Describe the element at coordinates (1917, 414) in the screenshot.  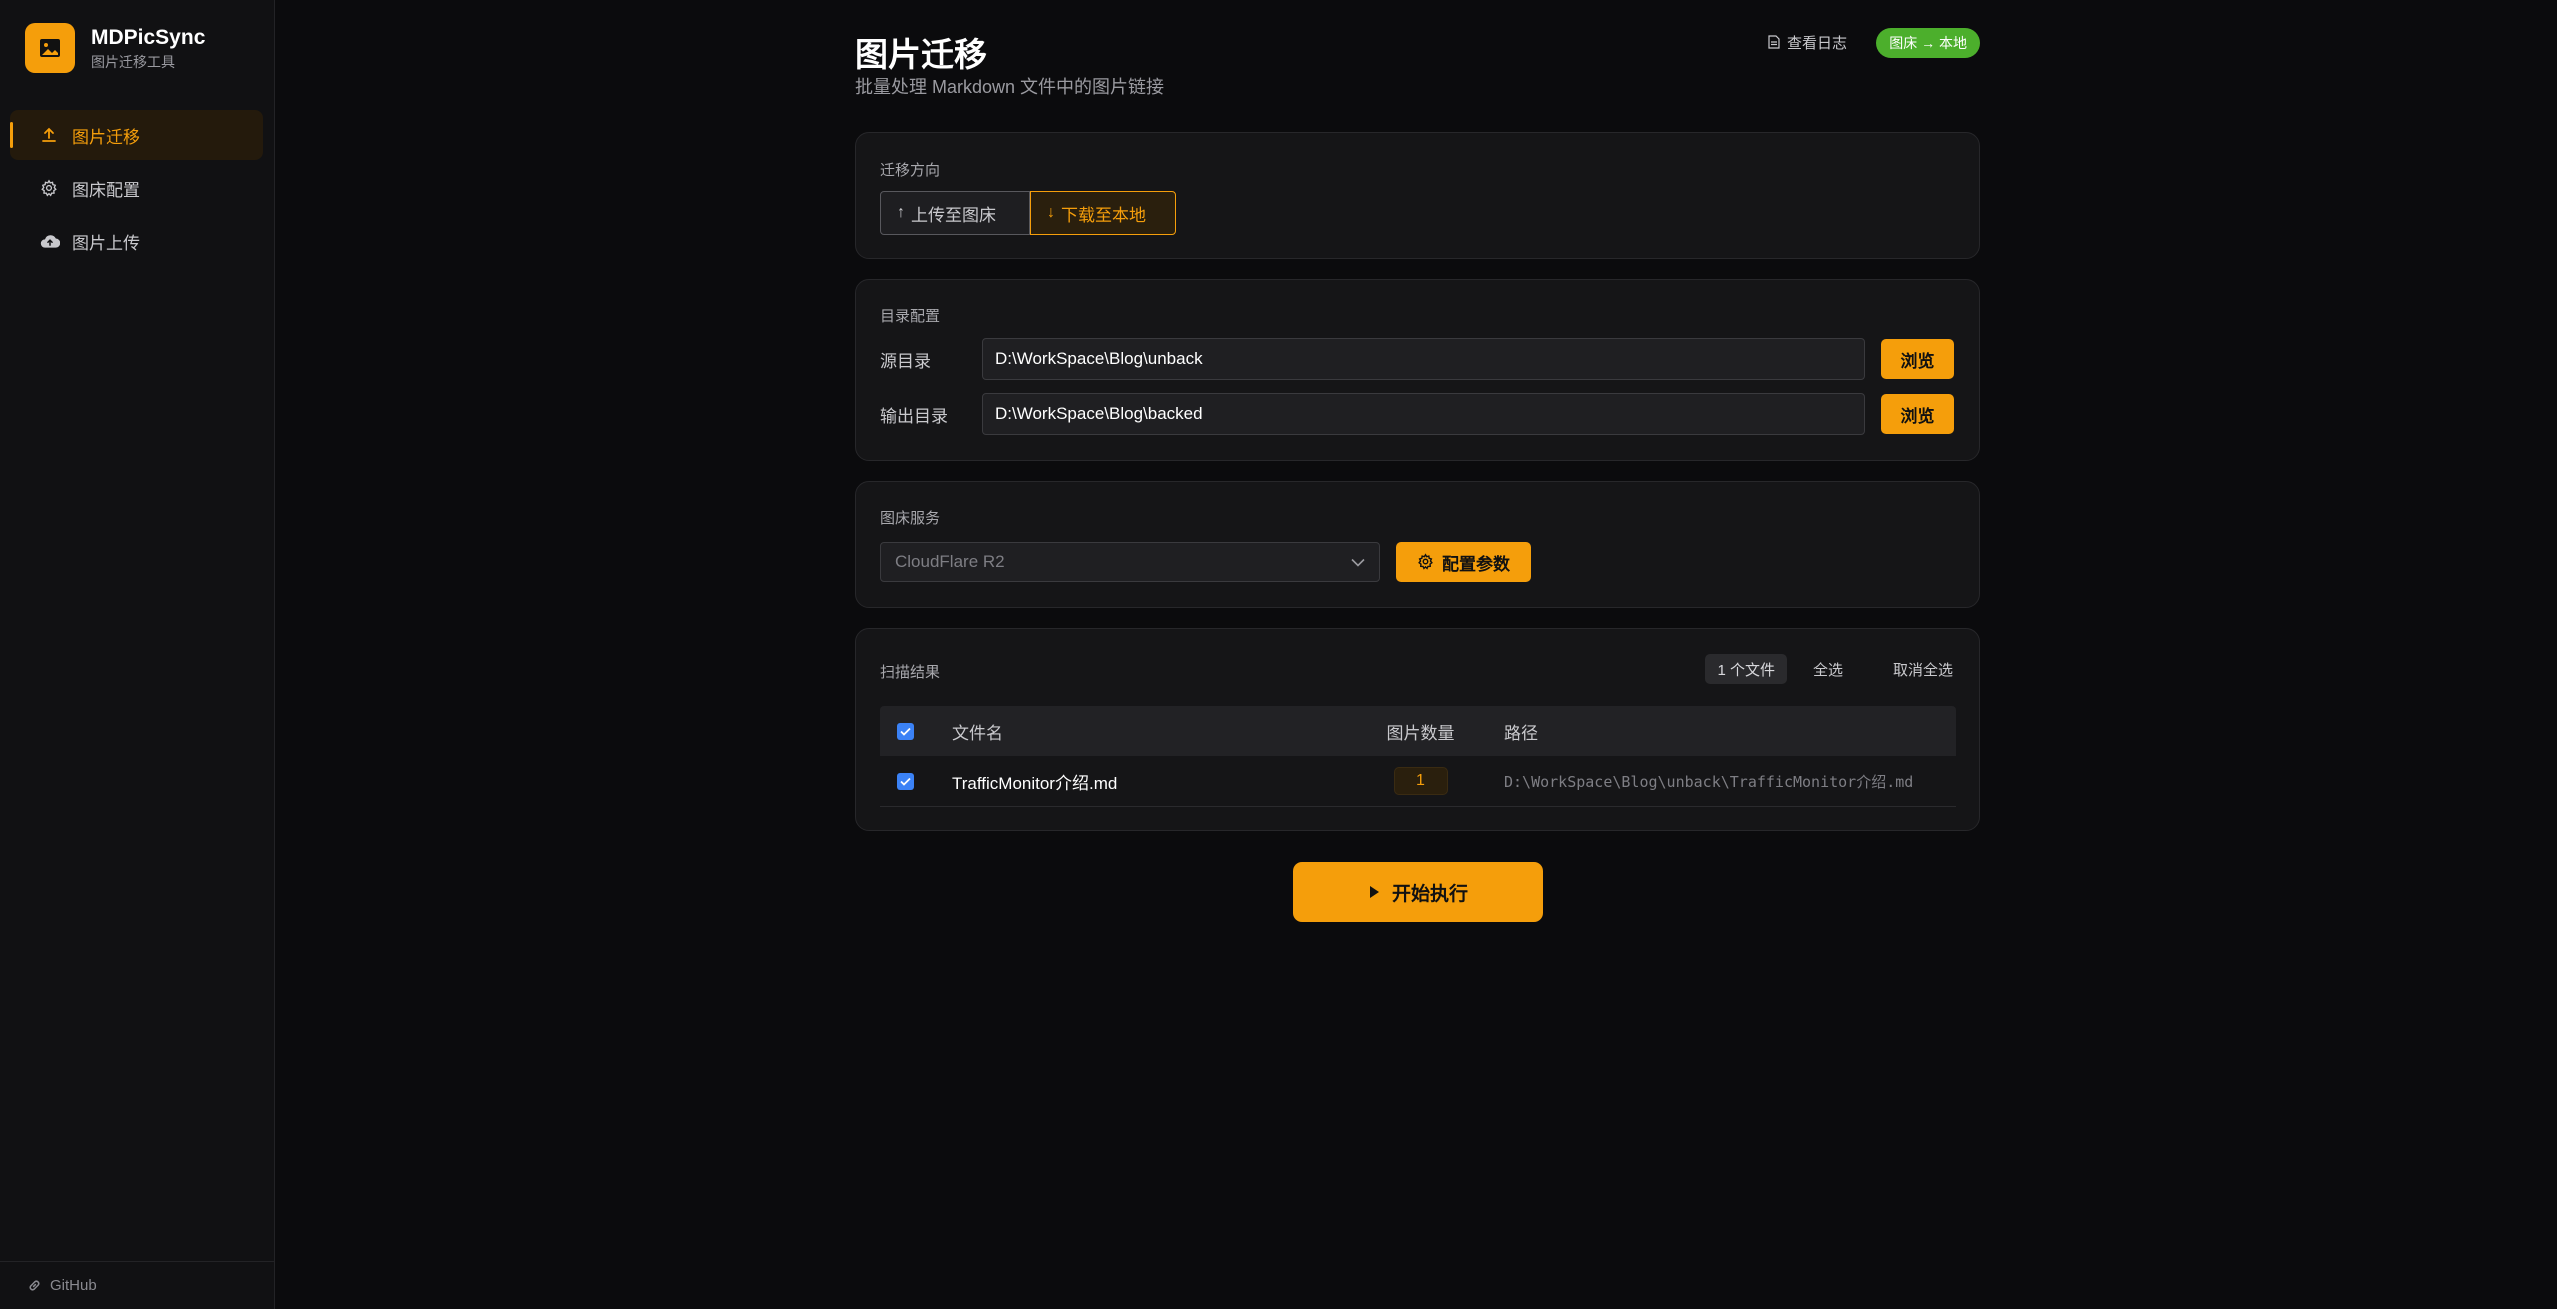
I see `browse-output-button: 浏览` at that location.